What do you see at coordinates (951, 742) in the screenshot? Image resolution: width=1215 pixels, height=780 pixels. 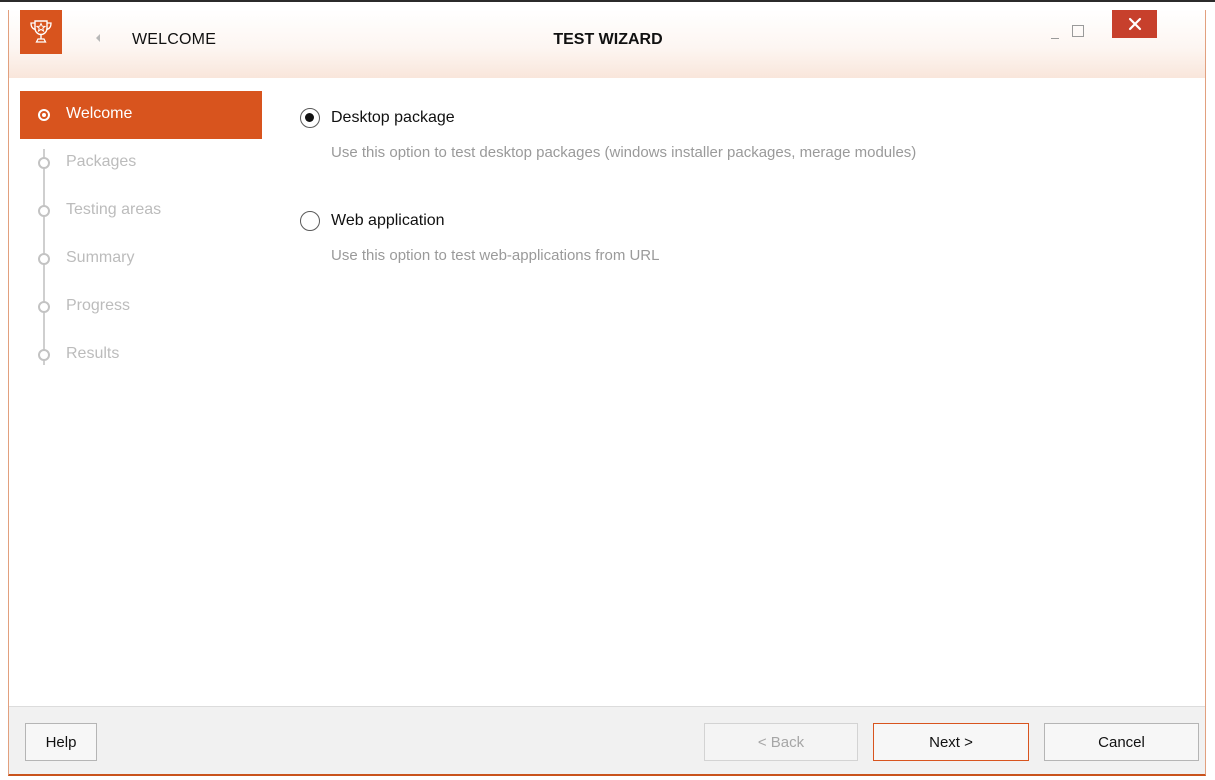 I see `next-button: Next >` at bounding box center [951, 742].